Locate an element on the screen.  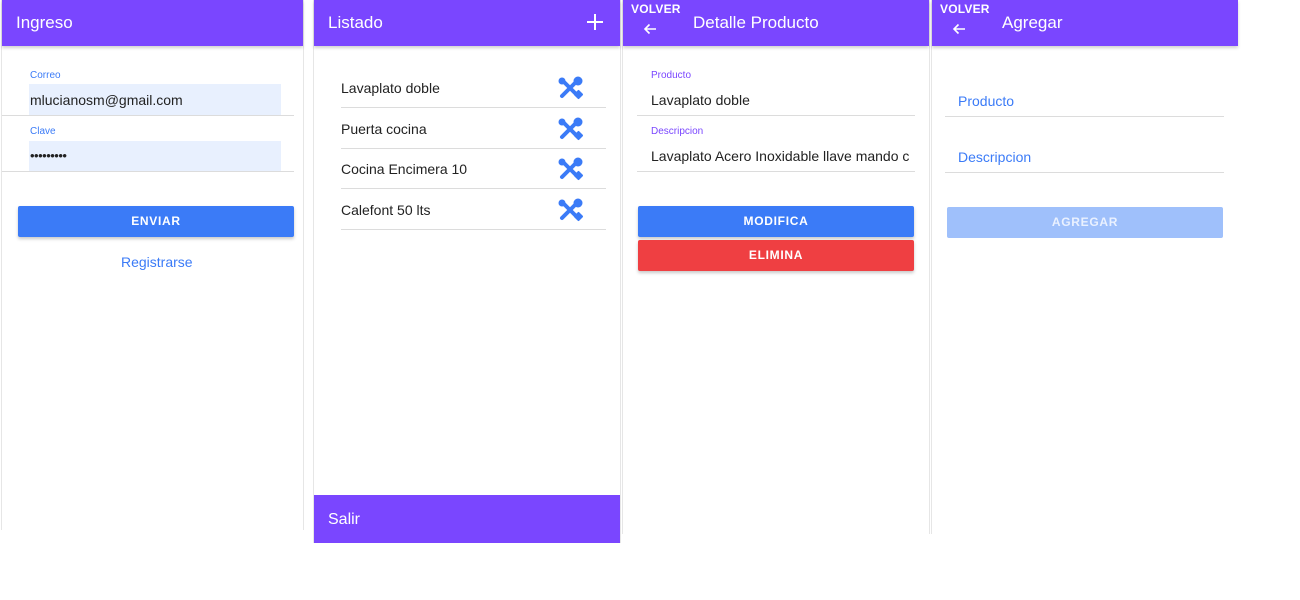
list-item: Calefont 50 lts is located at coordinates (473, 209).